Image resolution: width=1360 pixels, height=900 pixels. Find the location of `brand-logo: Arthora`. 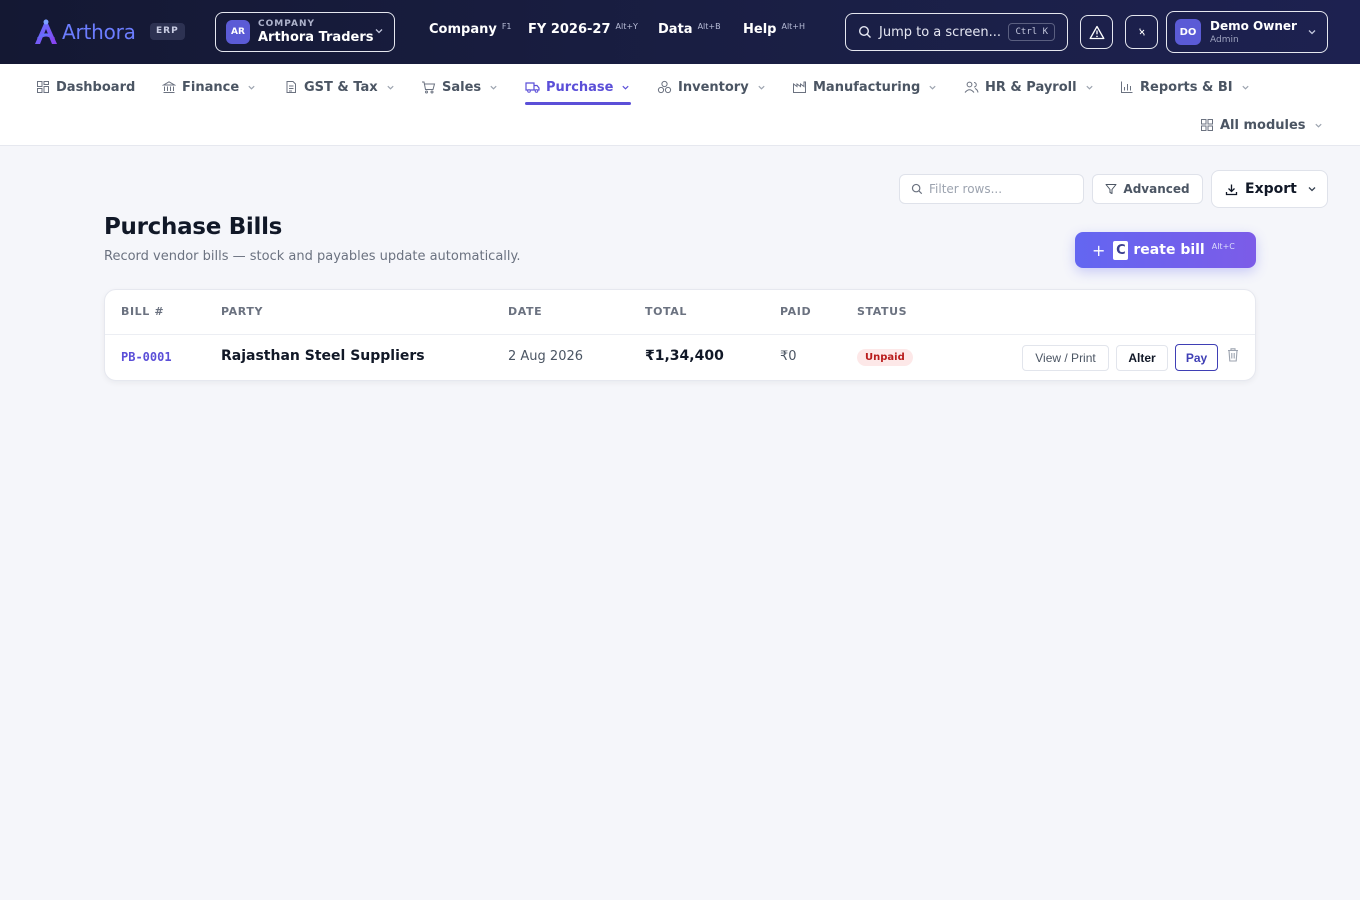

brand-logo: Arthora is located at coordinates (84, 32).